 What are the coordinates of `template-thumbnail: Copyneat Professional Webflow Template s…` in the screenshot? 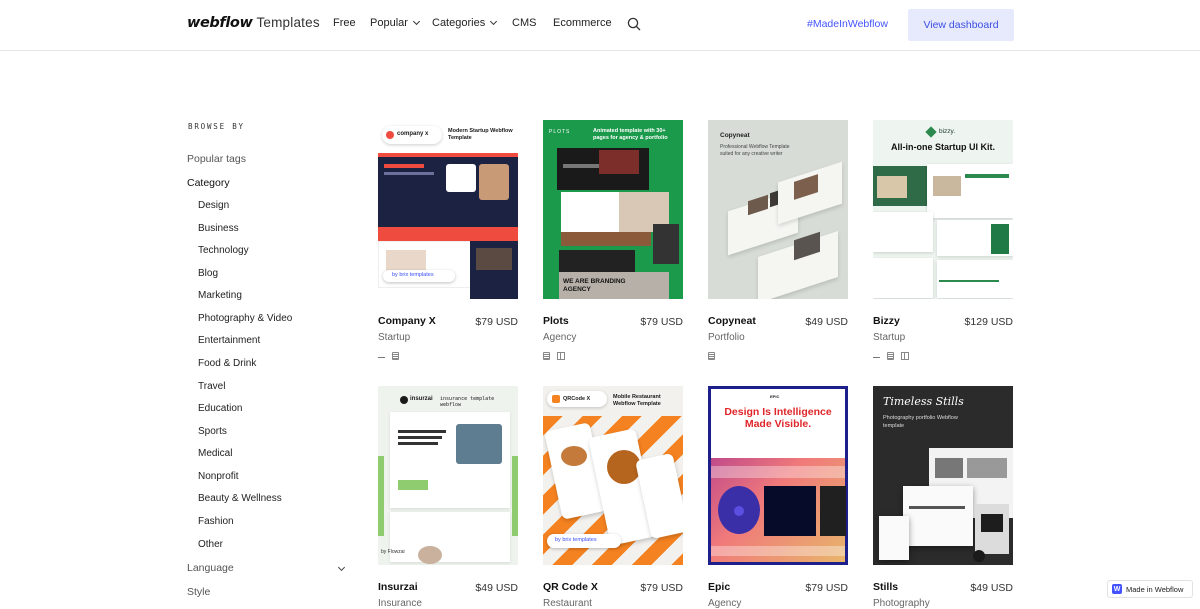 It's located at (778, 209).